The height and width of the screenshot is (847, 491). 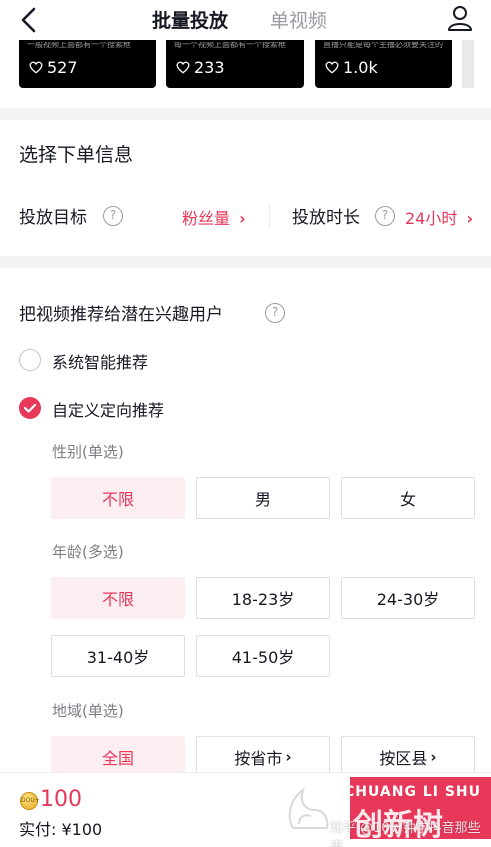 What do you see at coordinates (209, 67) in the screenshot?
I see `like-count-text: 233` at bounding box center [209, 67].